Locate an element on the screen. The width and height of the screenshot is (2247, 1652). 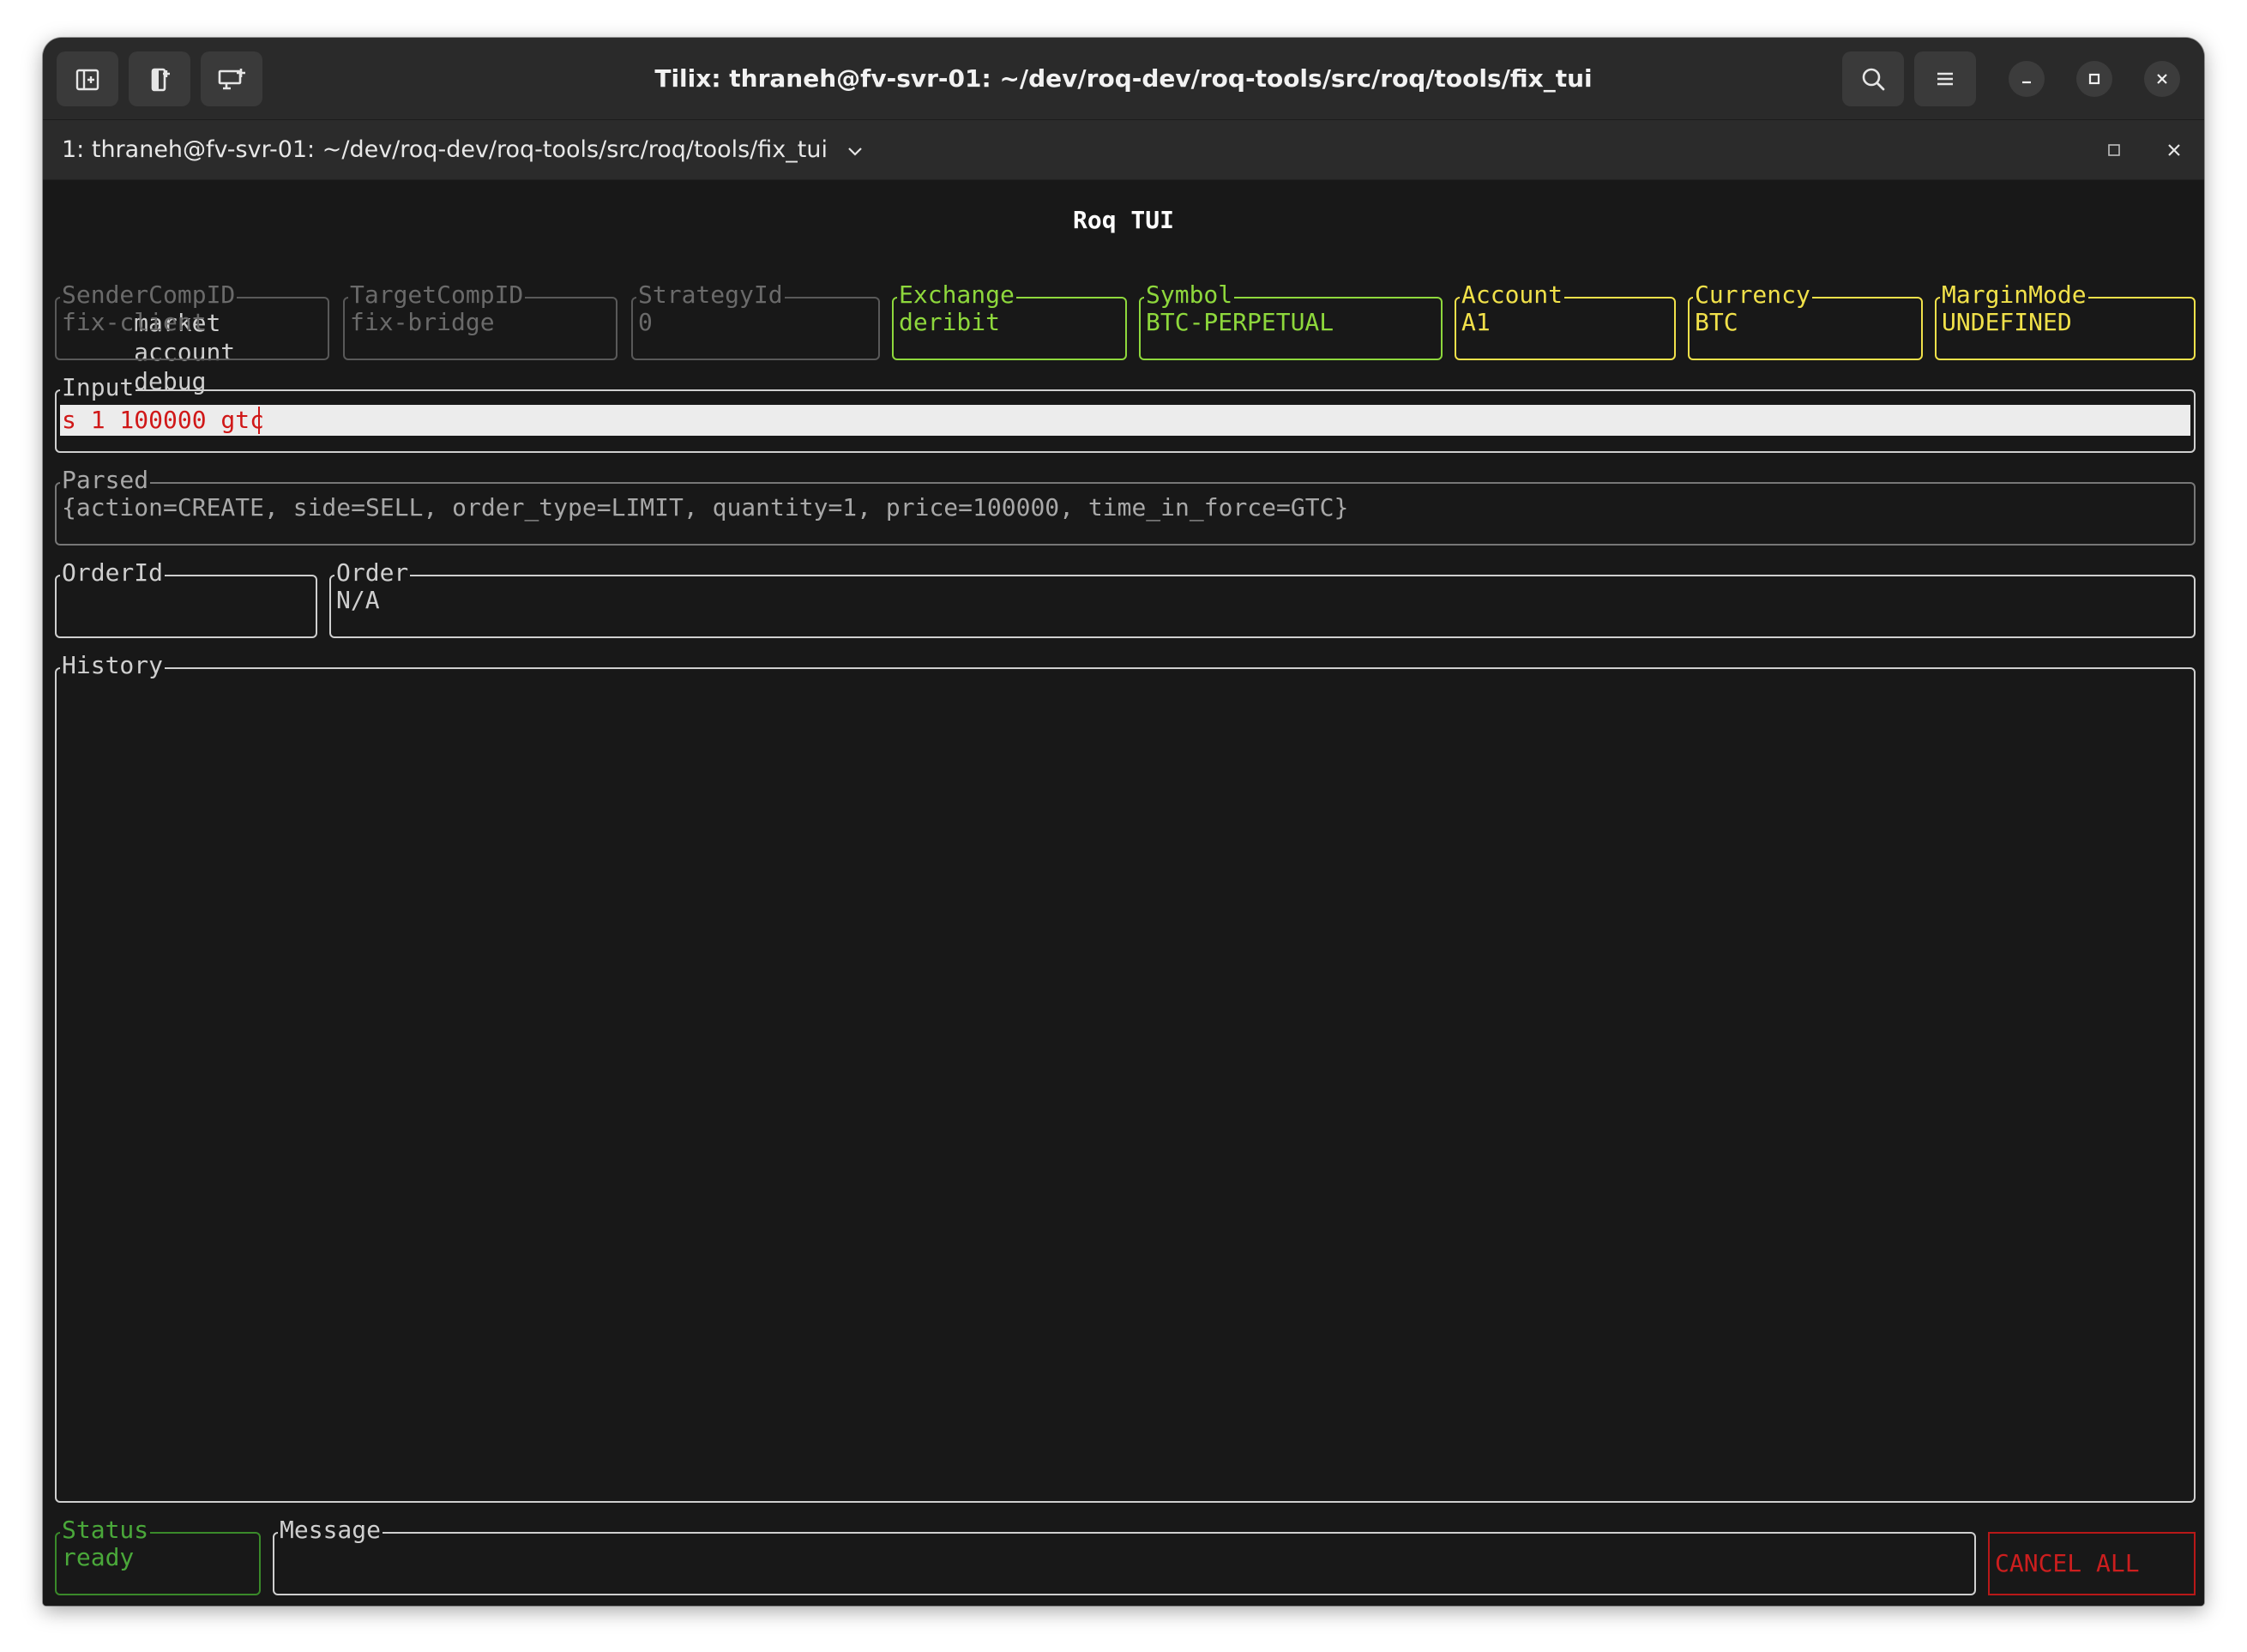
target-comp-id-field: TargetCompID fix-bridge is located at coordinates (480, 320).